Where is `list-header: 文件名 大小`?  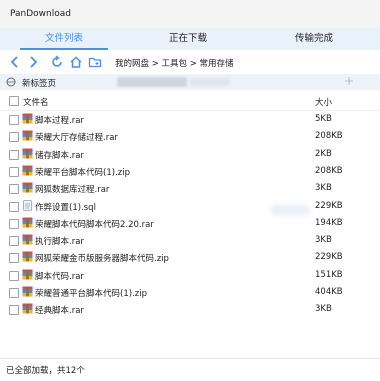
list-header: 文件名 大小 is located at coordinates (190, 101).